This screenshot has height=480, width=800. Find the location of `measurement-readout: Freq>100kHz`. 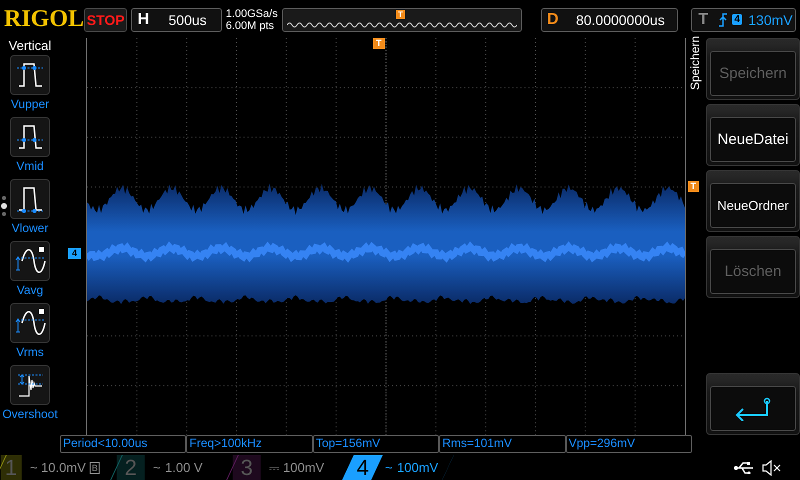

measurement-readout: Freq>100kHz is located at coordinates (249, 444).